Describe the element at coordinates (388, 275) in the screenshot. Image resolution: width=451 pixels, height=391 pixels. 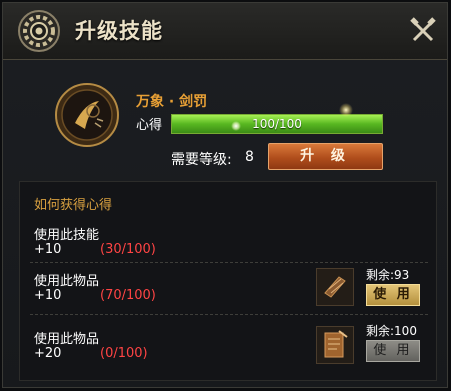
I see `remaining-count: 剩余:93` at that location.